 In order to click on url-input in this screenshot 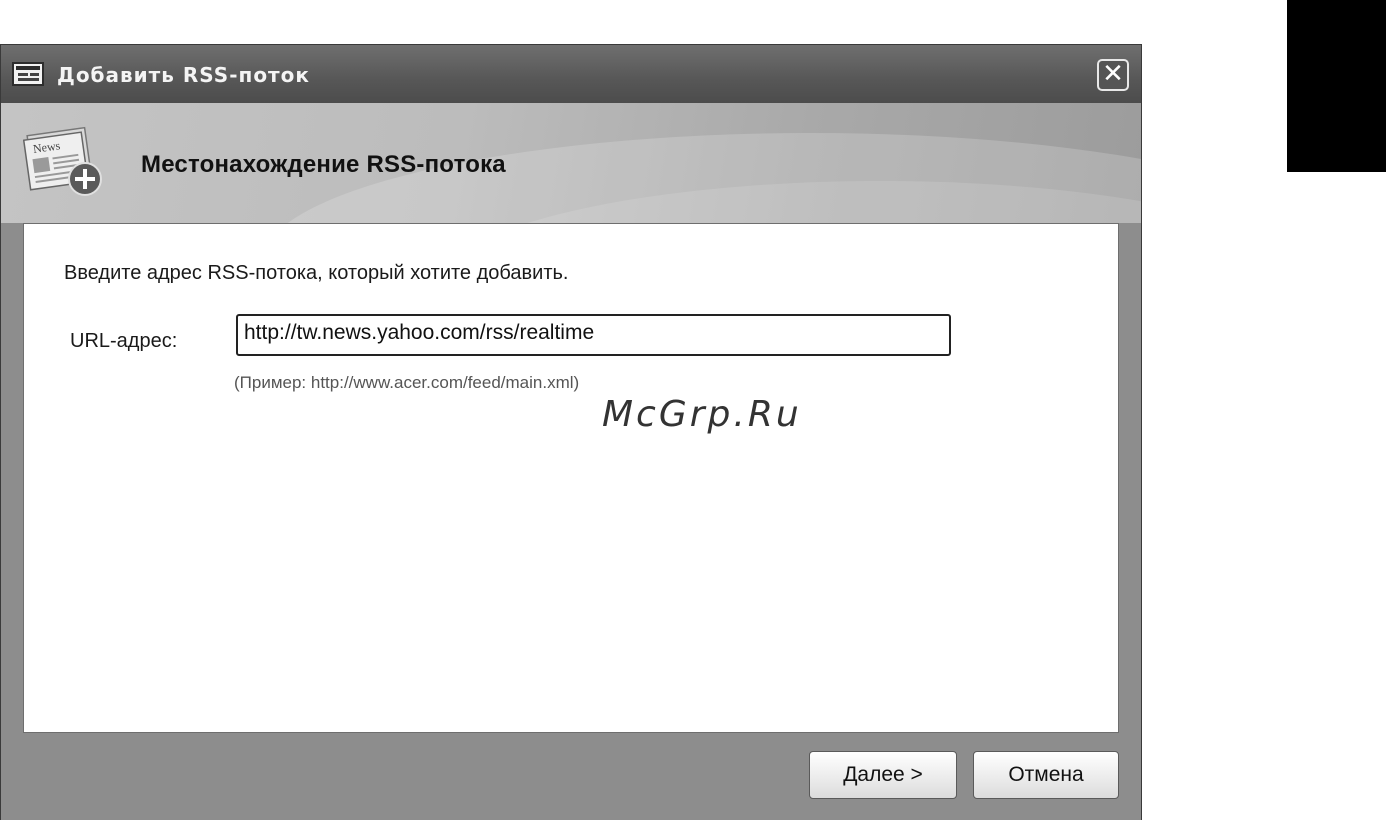, I will do `click(593, 335)`.